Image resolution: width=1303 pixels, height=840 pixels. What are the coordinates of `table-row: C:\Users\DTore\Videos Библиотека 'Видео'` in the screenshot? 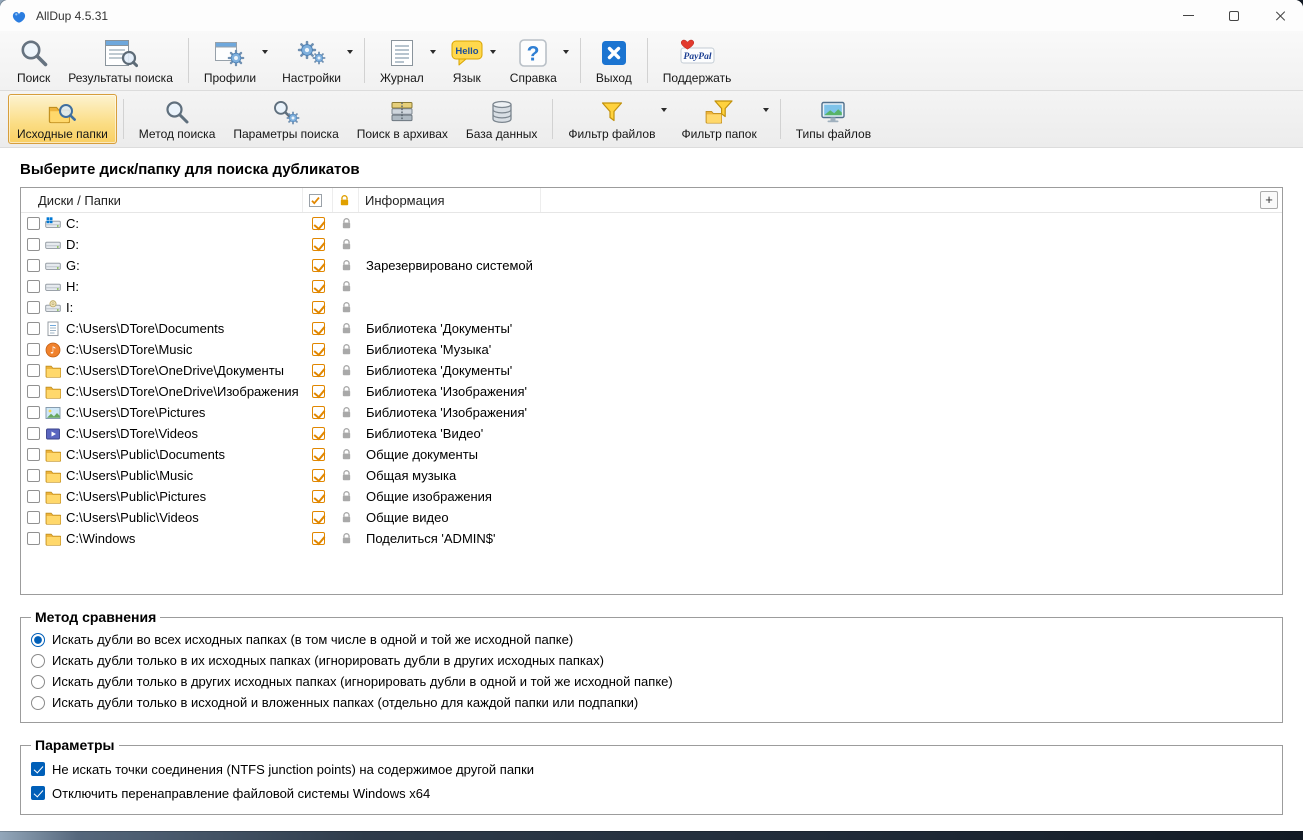 It's located at (651, 433).